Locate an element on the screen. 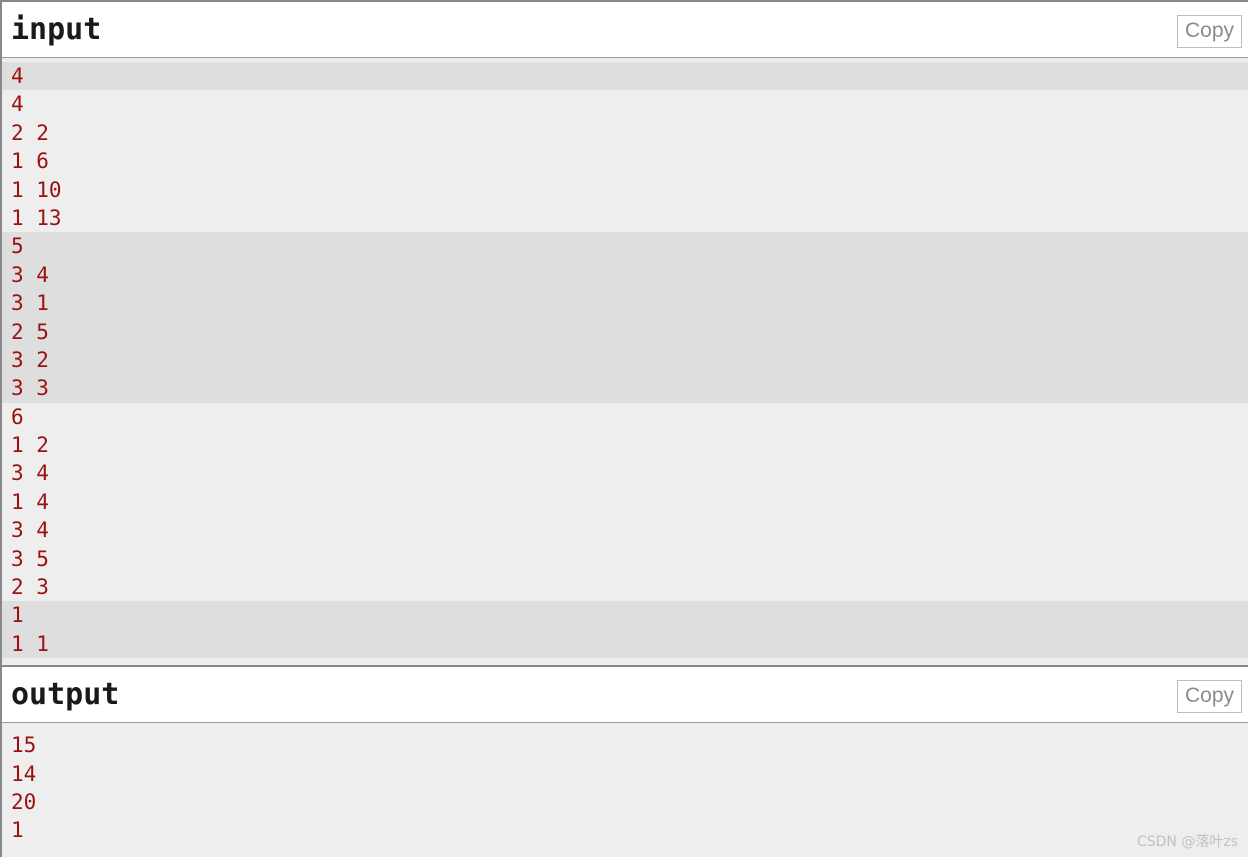 This screenshot has height=857, width=1248. data-line: 3 3 is located at coordinates (30, 388).